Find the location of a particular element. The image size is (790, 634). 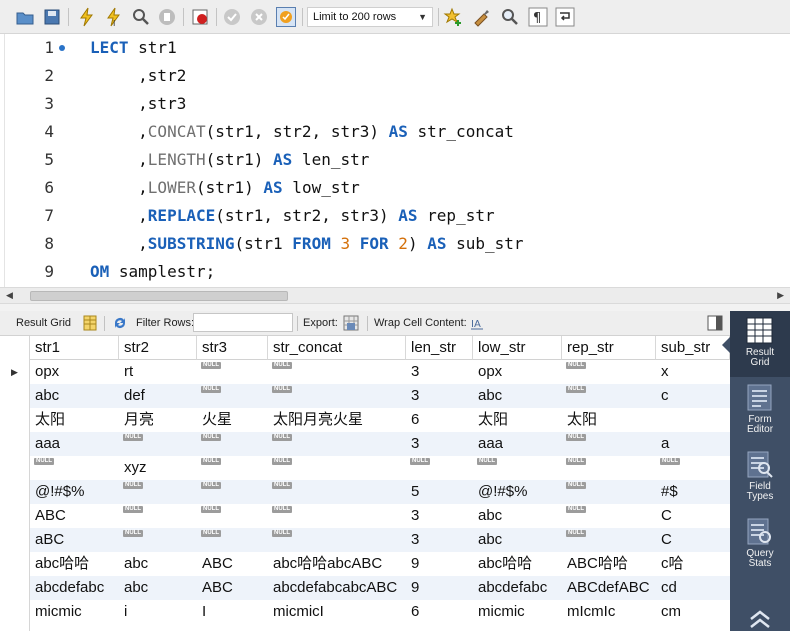

cell-str_concat: abc哈哈abcABC is located at coordinates (337, 564).